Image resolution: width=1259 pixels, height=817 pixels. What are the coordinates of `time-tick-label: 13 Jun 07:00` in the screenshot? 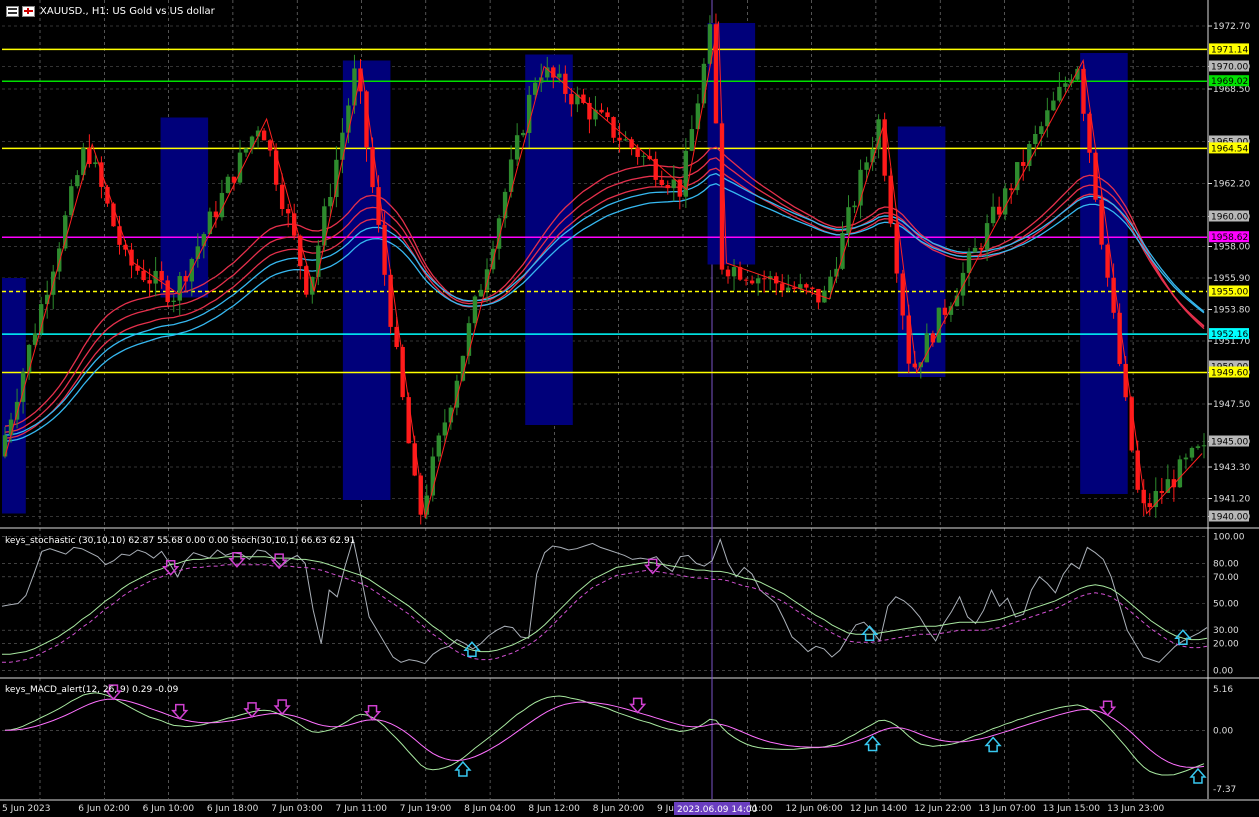 It's located at (1007, 809).